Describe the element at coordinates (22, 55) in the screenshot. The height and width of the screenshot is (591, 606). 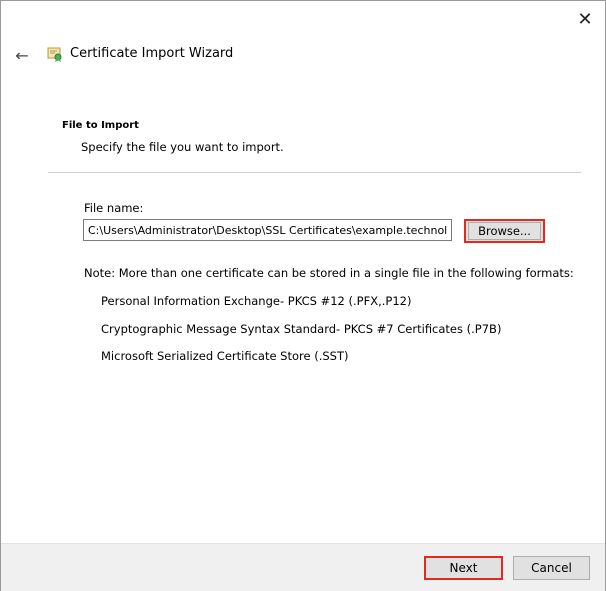
I see `back-arrow-icon: ←` at that location.